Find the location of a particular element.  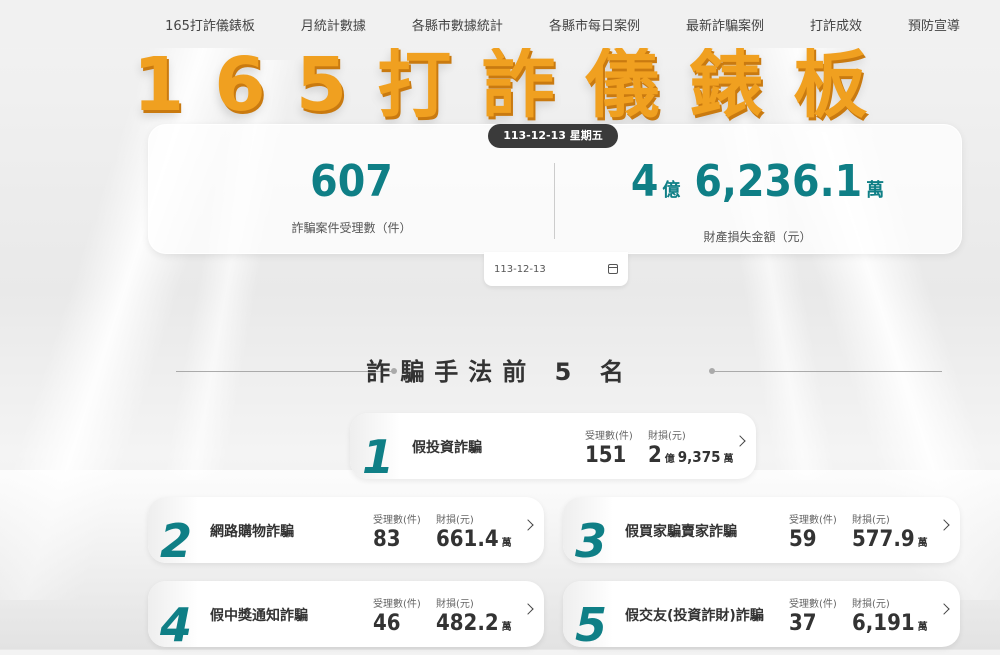

loss-sub-unit: 萬 is located at coordinates (728, 459).